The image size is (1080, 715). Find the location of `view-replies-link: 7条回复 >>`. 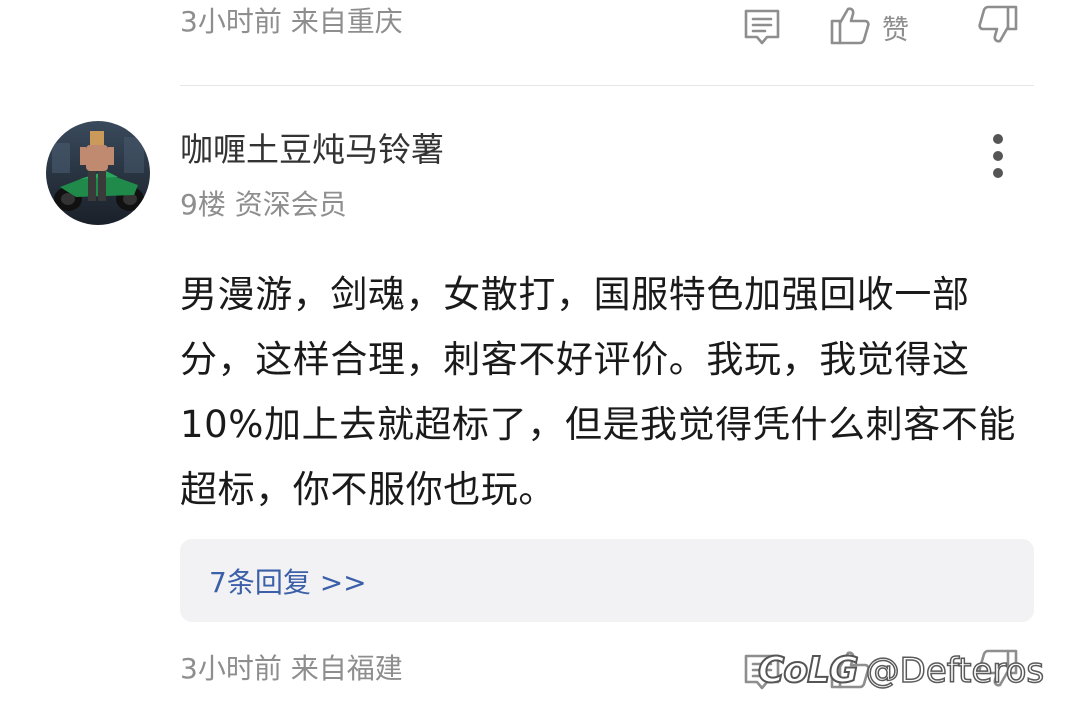

view-replies-link: 7条回复 >> is located at coordinates (288, 581).